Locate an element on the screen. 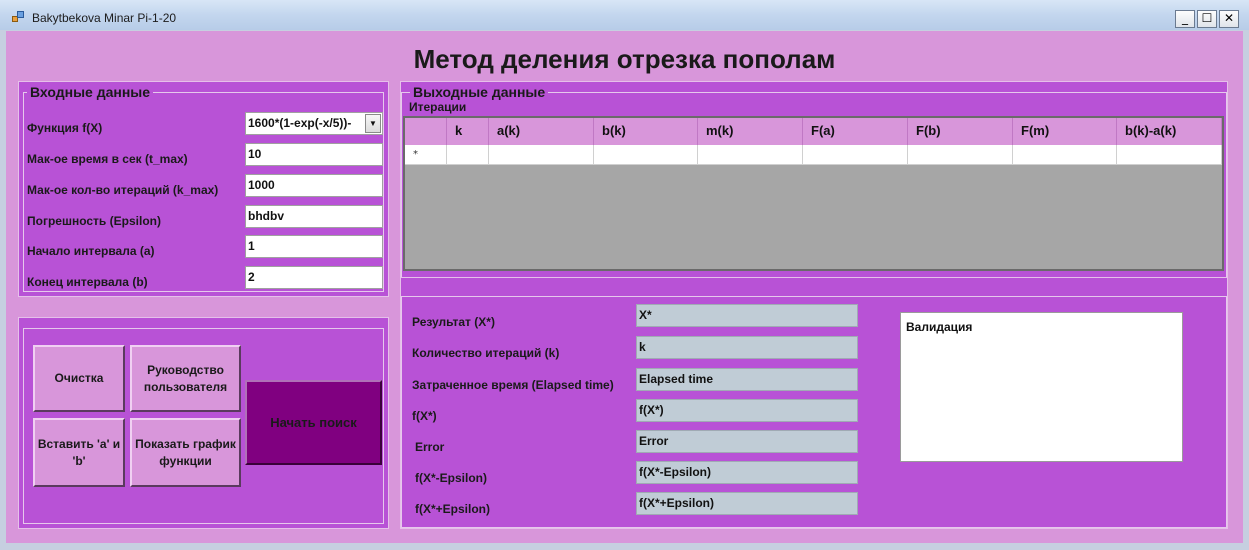  b-label: Конец интервала (b) is located at coordinates (87, 282).